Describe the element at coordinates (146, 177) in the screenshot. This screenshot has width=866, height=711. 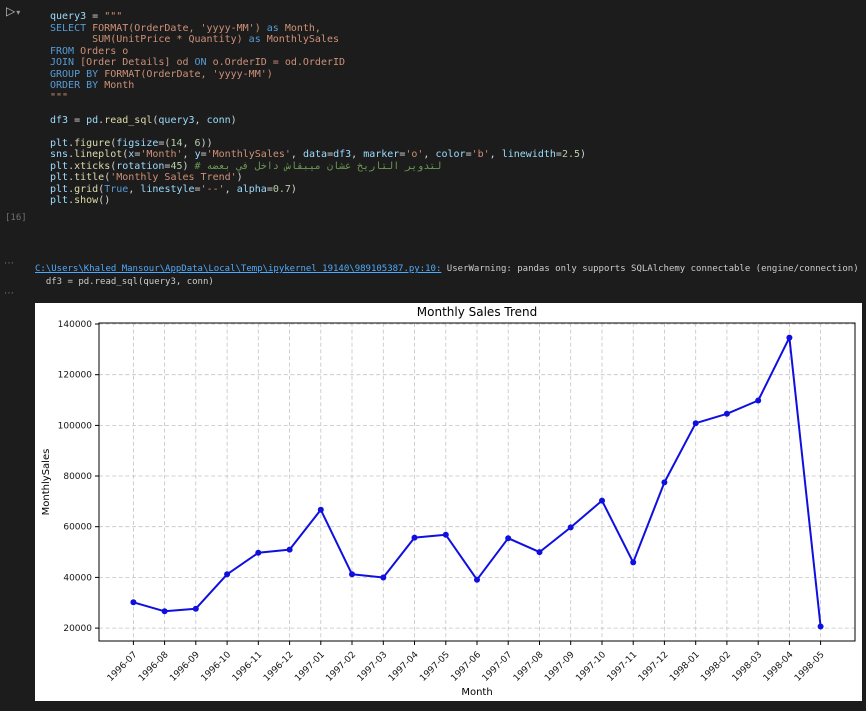
I see `code-line: plt.title('Monthly Sales Trend')` at that location.